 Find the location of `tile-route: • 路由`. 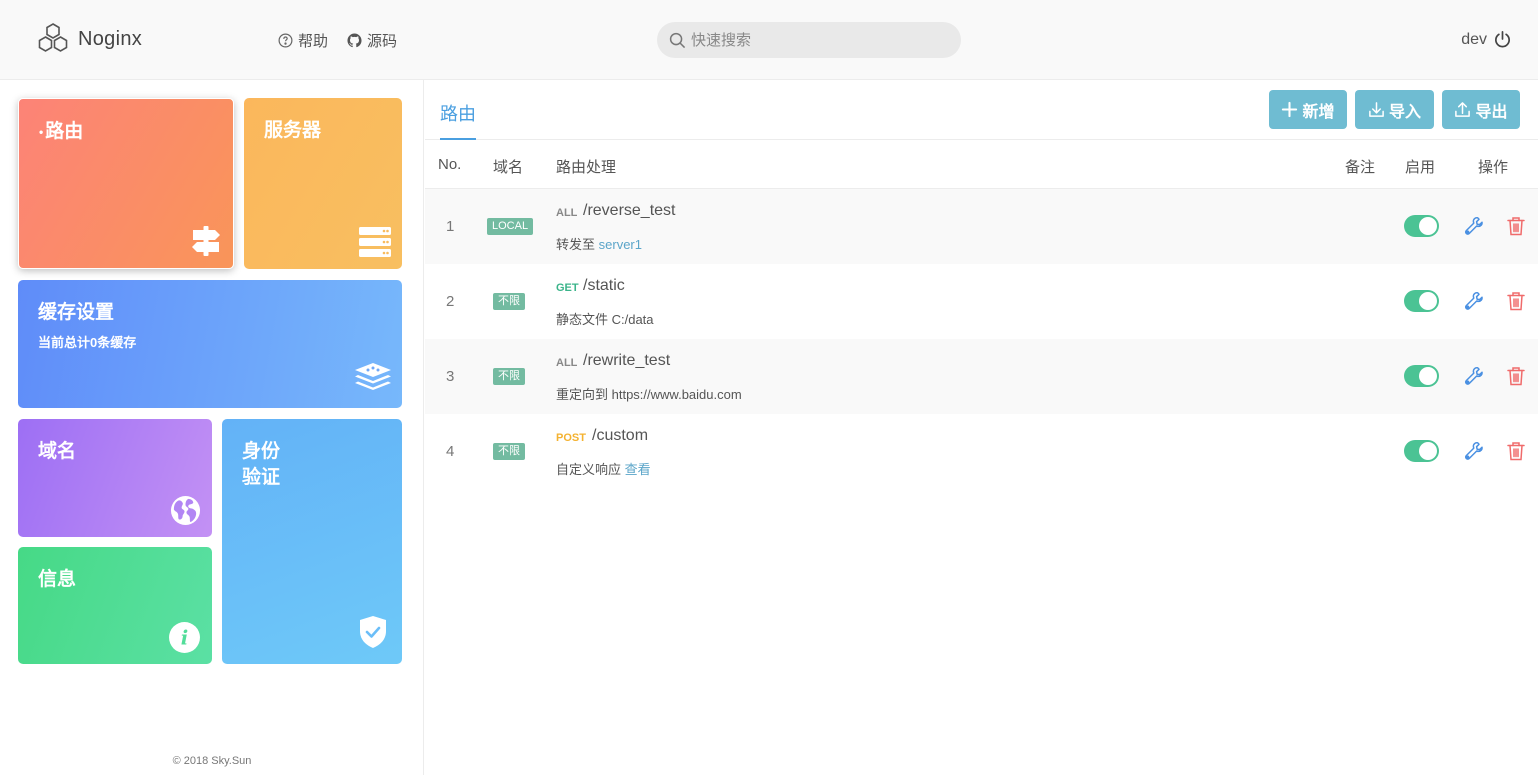

tile-route: • 路由 is located at coordinates (126, 183).